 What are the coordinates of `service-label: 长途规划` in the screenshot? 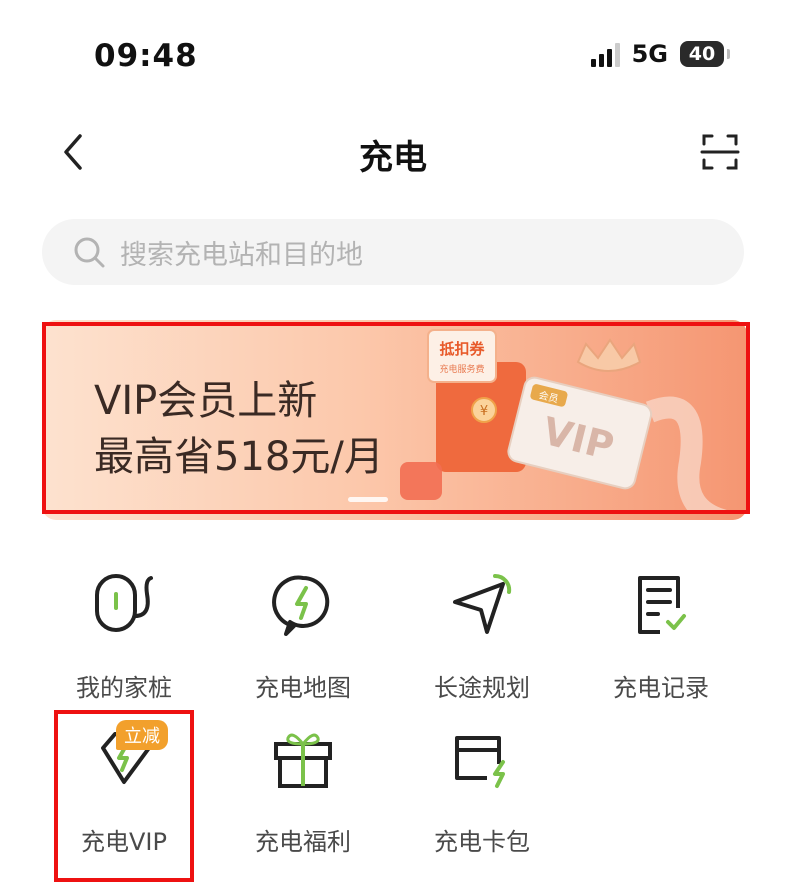 It's located at (482, 688).